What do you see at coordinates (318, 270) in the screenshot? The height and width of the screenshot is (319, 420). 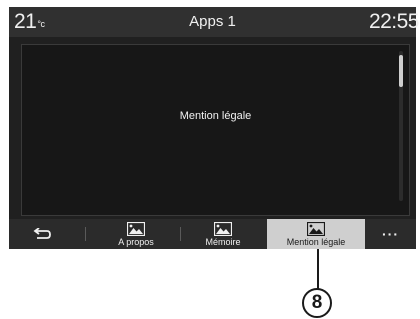 I see `callout-line` at bounding box center [318, 270].